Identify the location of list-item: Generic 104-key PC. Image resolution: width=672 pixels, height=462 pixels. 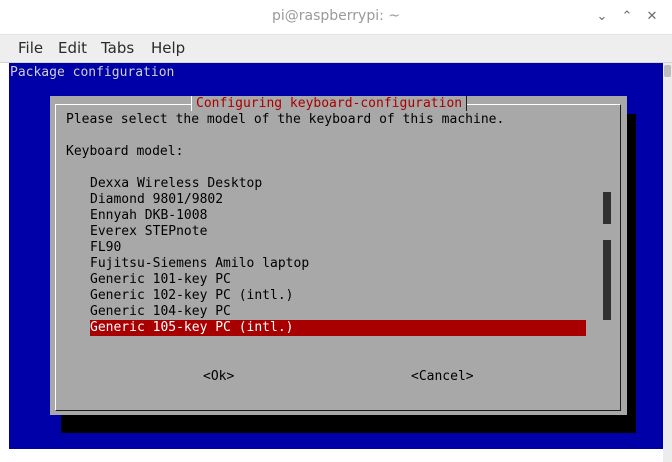
(160, 312).